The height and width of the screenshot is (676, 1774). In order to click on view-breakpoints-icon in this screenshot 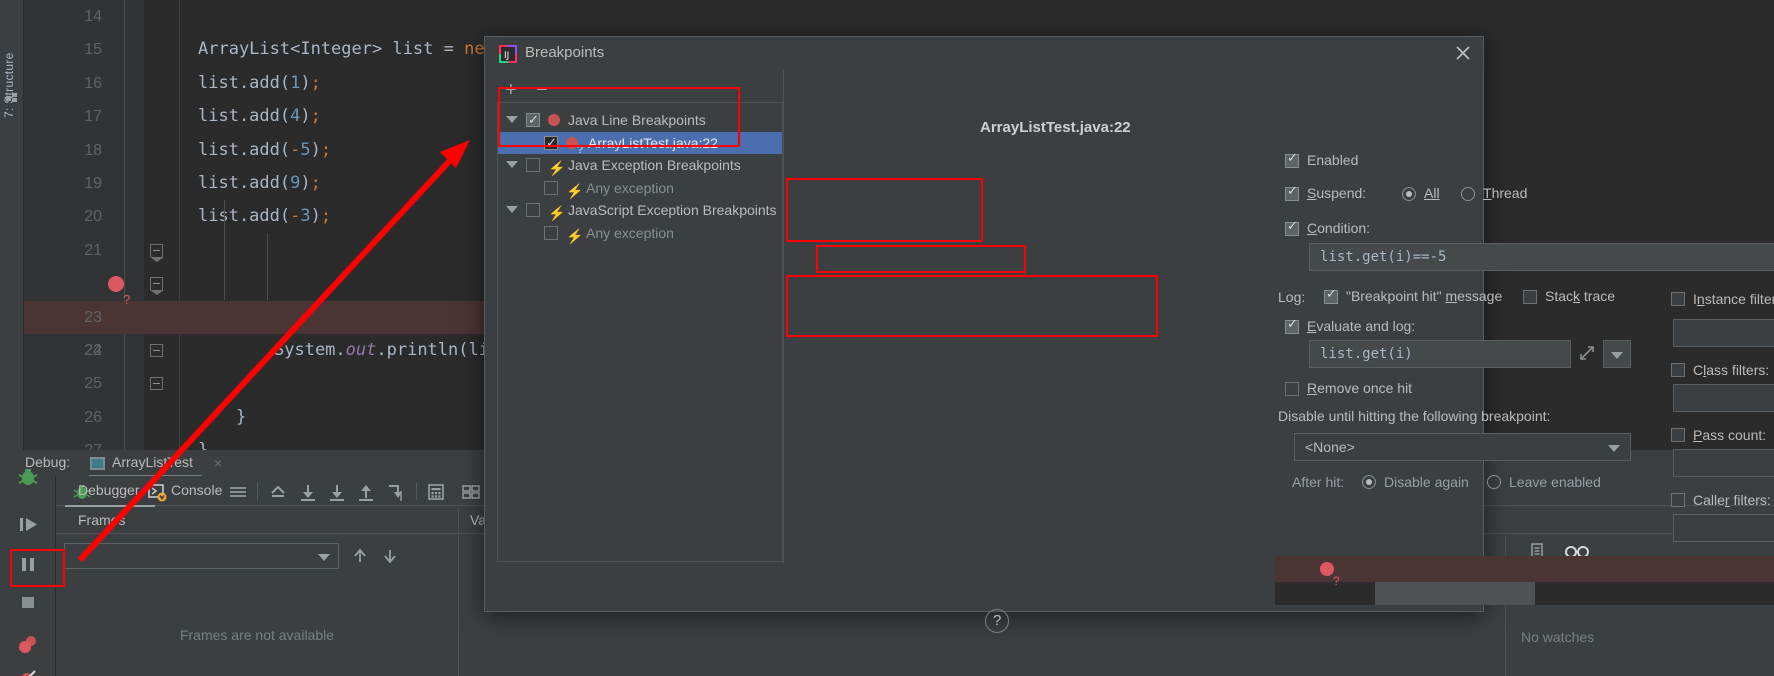, I will do `click(28, 644)`.